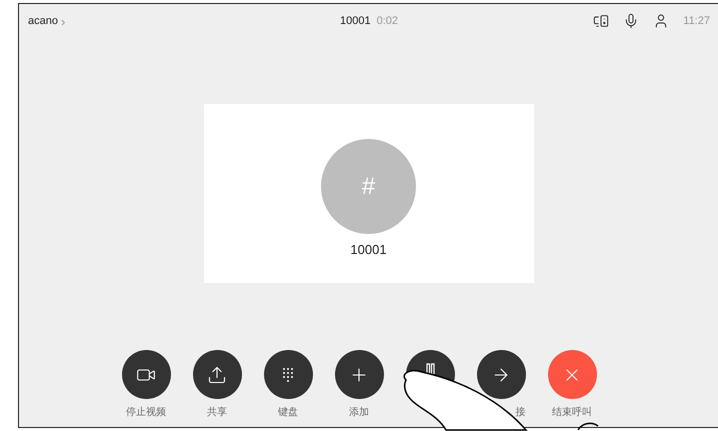  Describe the element at coordinates (355, 21) in the screenshot. I see `call-number: 10001` at that location.